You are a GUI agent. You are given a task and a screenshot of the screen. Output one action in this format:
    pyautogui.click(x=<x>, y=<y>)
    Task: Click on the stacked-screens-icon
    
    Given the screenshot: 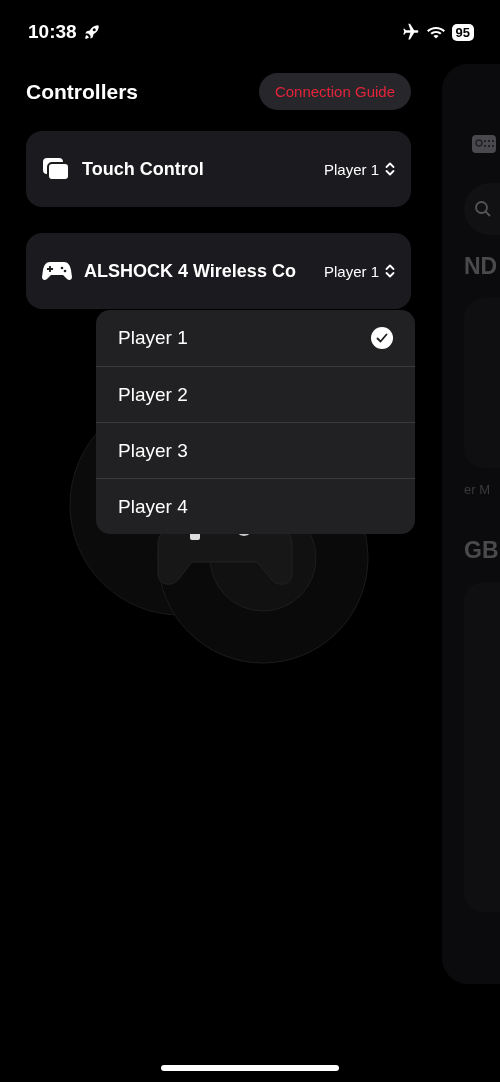 What is the action you would take?
    pyautogui.click(x=56, y=169)
    